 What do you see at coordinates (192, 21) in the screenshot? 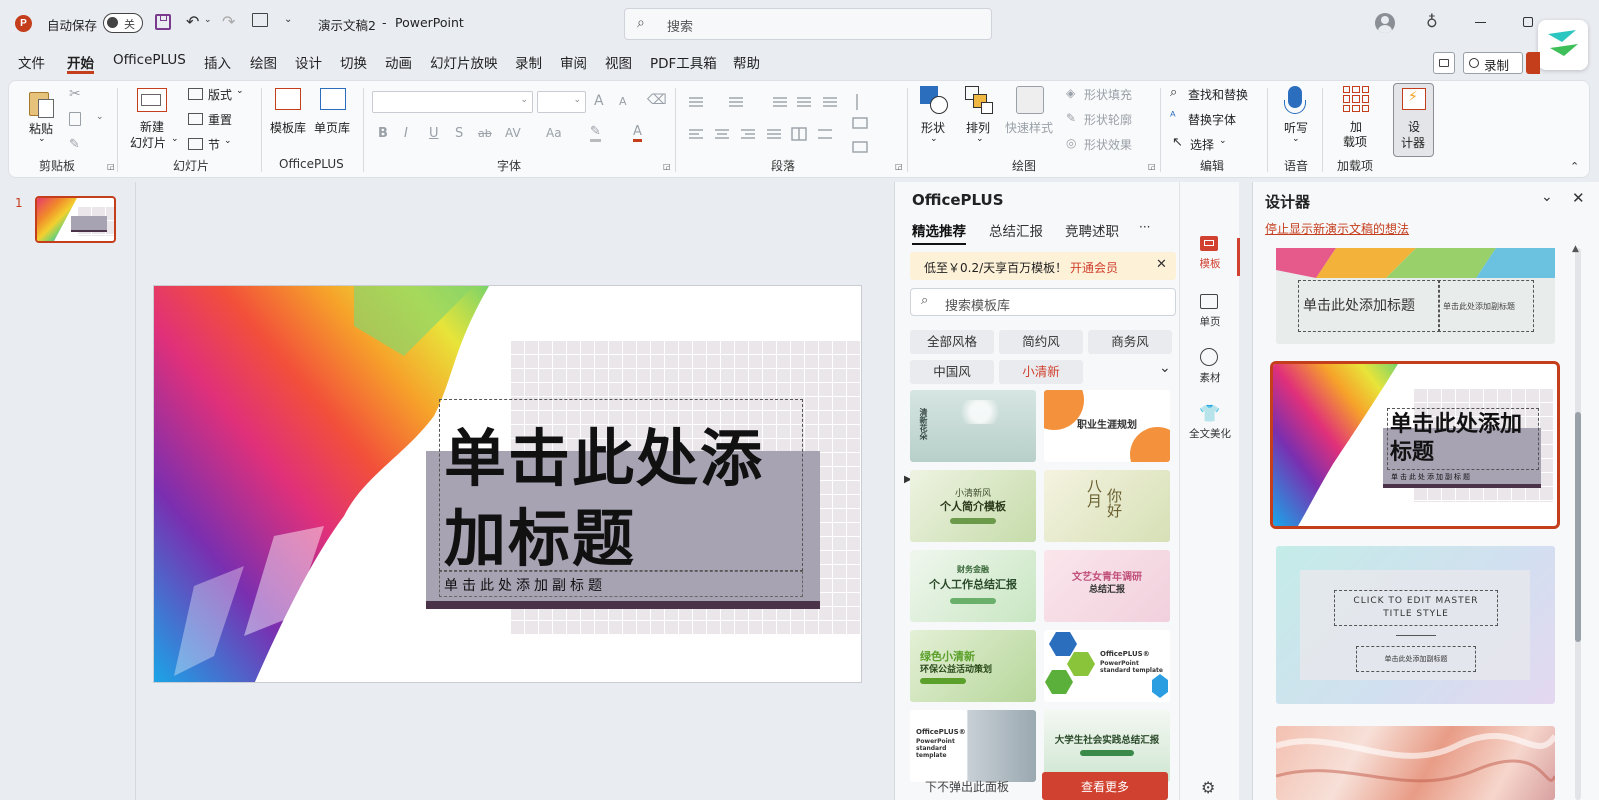
I see `undo-icon: ↶` at bounding box center [192, 21].